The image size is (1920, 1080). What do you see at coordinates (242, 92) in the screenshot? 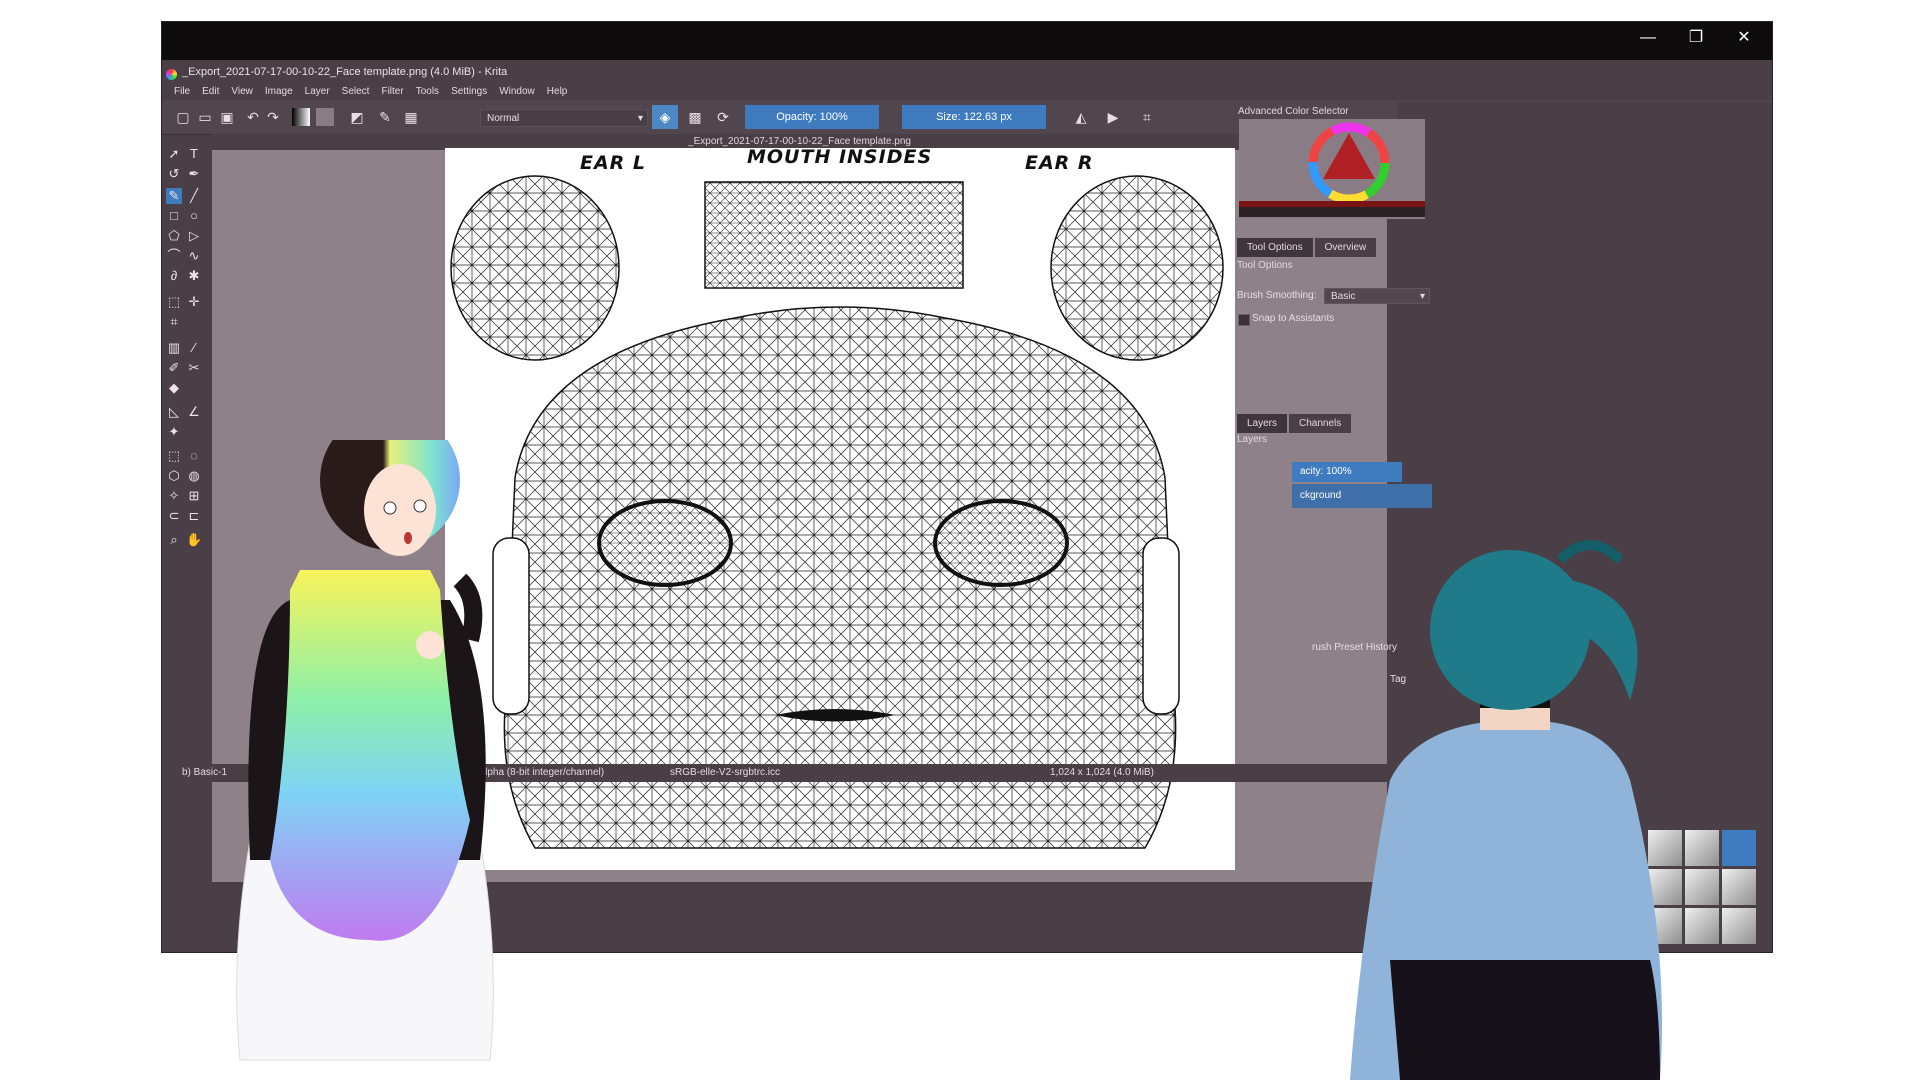
I see `menu-view: View` at bounding box center [242, 92].